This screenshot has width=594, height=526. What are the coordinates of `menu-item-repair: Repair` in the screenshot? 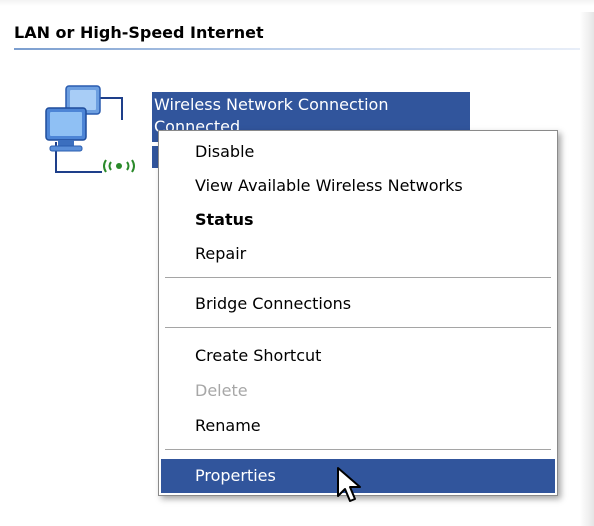 It's located at (358, 254).